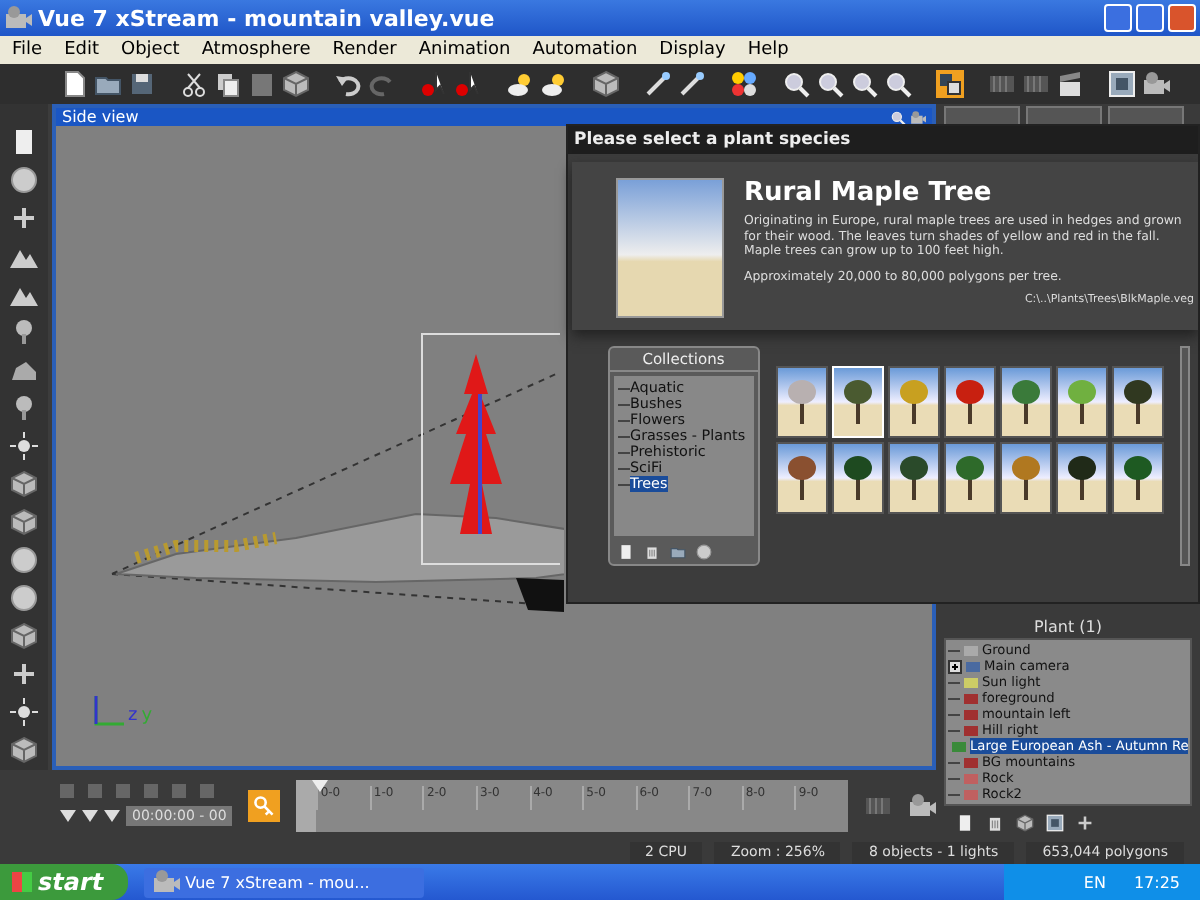 The width and height of the screenshot is (1200, 900). What do you see at coordinates (1068, 627) in the screenshot?
I see `panel-header: Plant (1)` at bounding box center [1068, 627].